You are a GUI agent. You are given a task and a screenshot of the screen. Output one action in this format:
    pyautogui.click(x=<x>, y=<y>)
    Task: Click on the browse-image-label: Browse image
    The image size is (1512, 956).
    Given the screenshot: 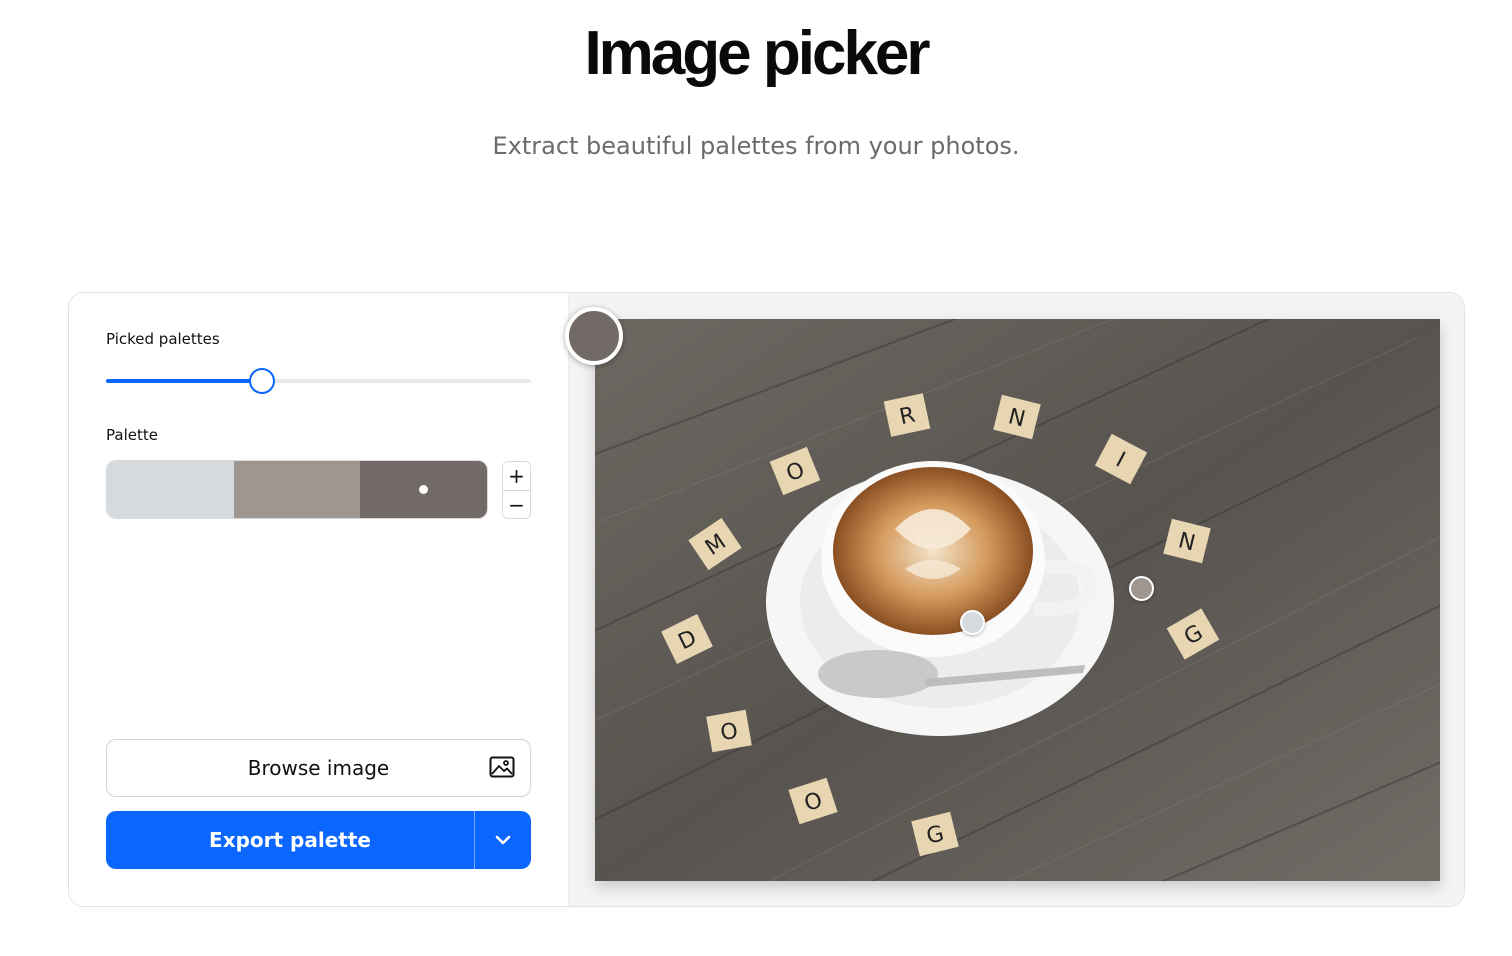 What is the action you would take?
    pyautogui.click(x=318, y=768)
    